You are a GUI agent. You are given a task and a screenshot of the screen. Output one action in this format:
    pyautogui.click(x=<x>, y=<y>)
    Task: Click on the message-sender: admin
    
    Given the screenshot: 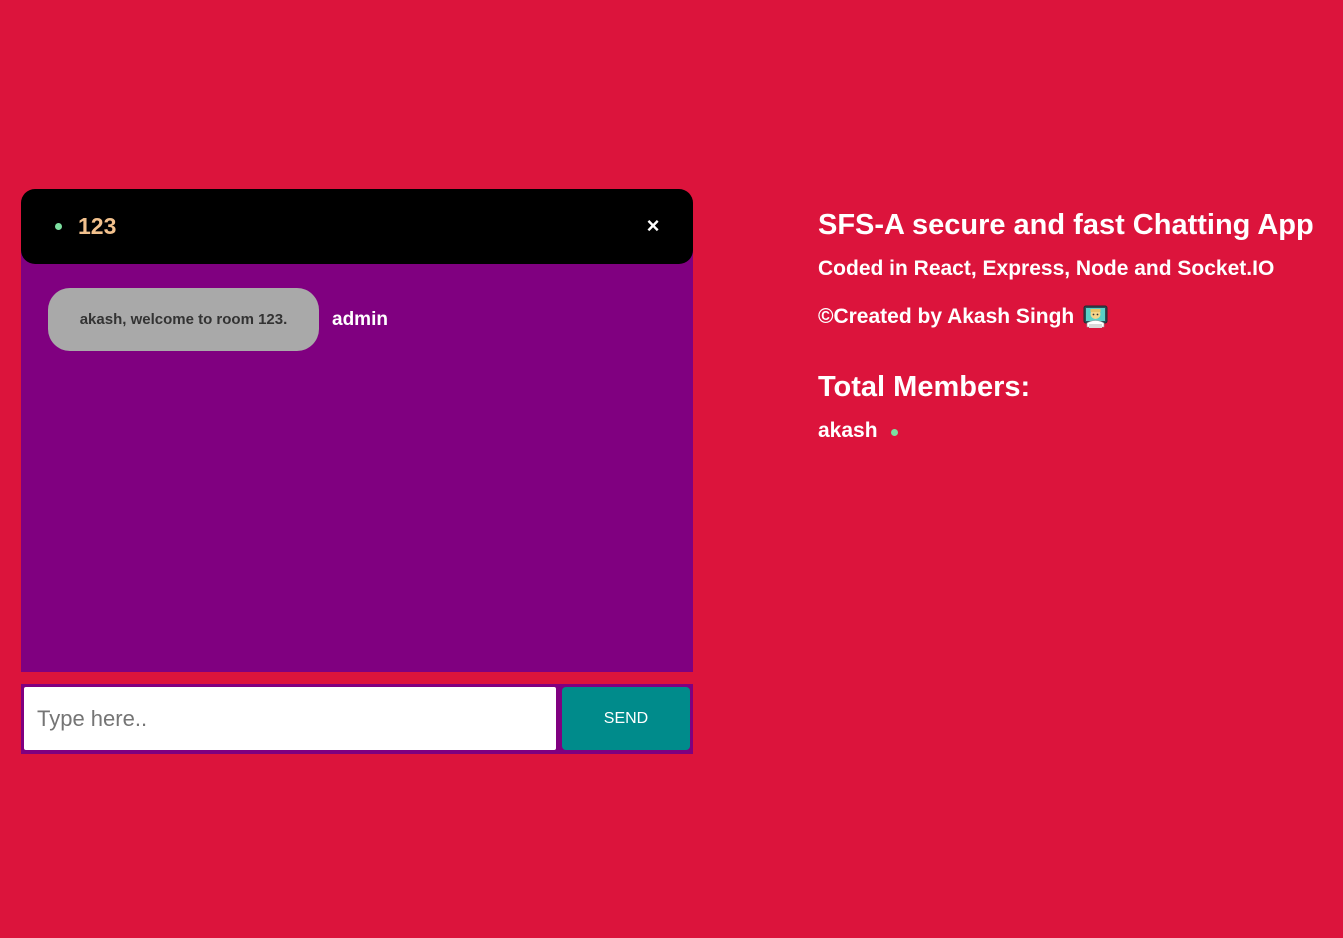 What is the action you would take?
    pyautogui.click(x=360, y=319)
    